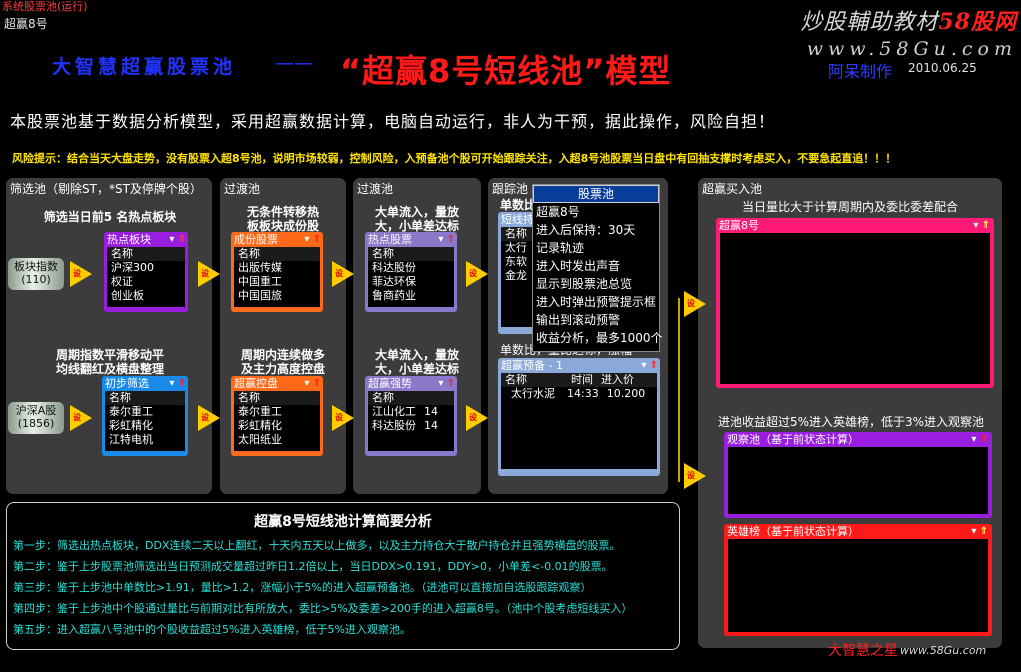  Describe the element at coordinates (36, 279) in the screenshot. I see `source-count: (110)` at that location.